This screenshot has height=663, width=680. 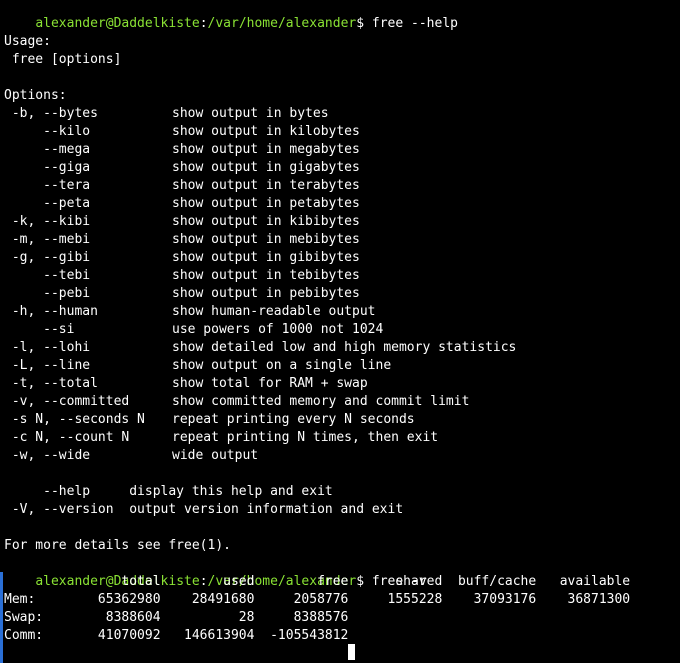 I want to click on option-flag: -w, --wide, so click(x=47, y=455).